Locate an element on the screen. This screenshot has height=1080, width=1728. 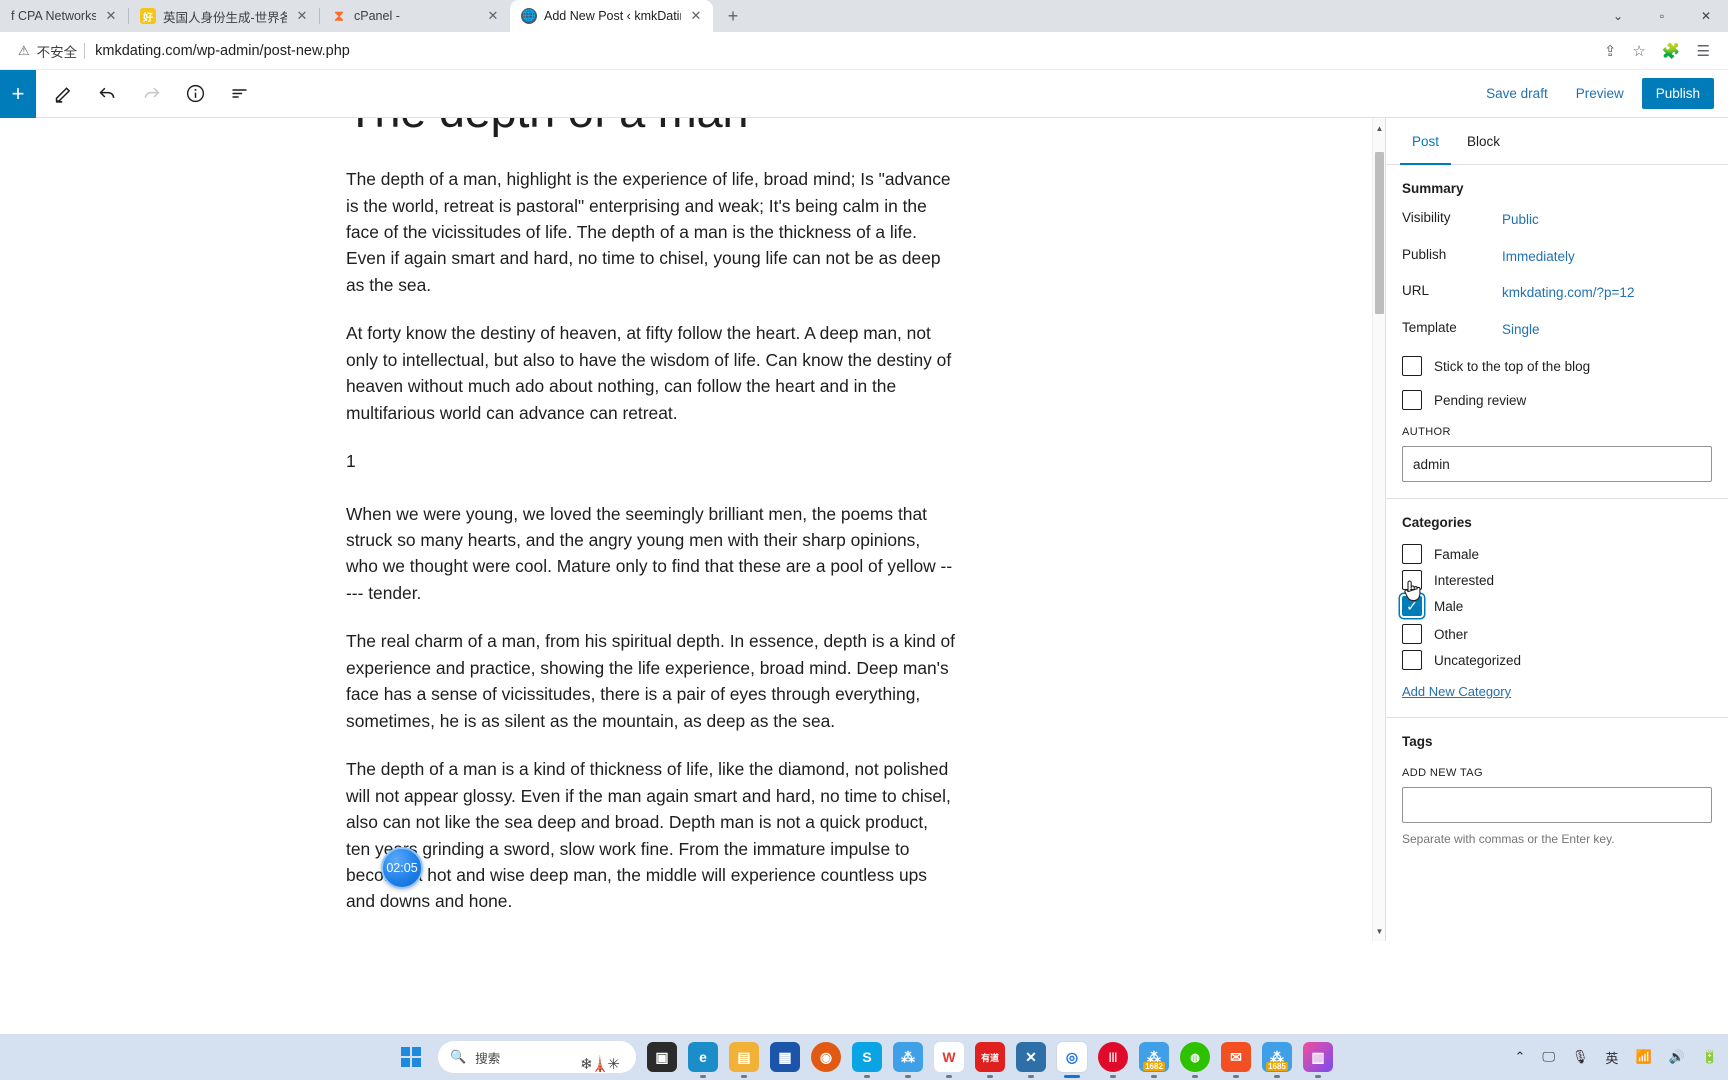
post-paragraph: 1 is located at coordinates (651, 461).